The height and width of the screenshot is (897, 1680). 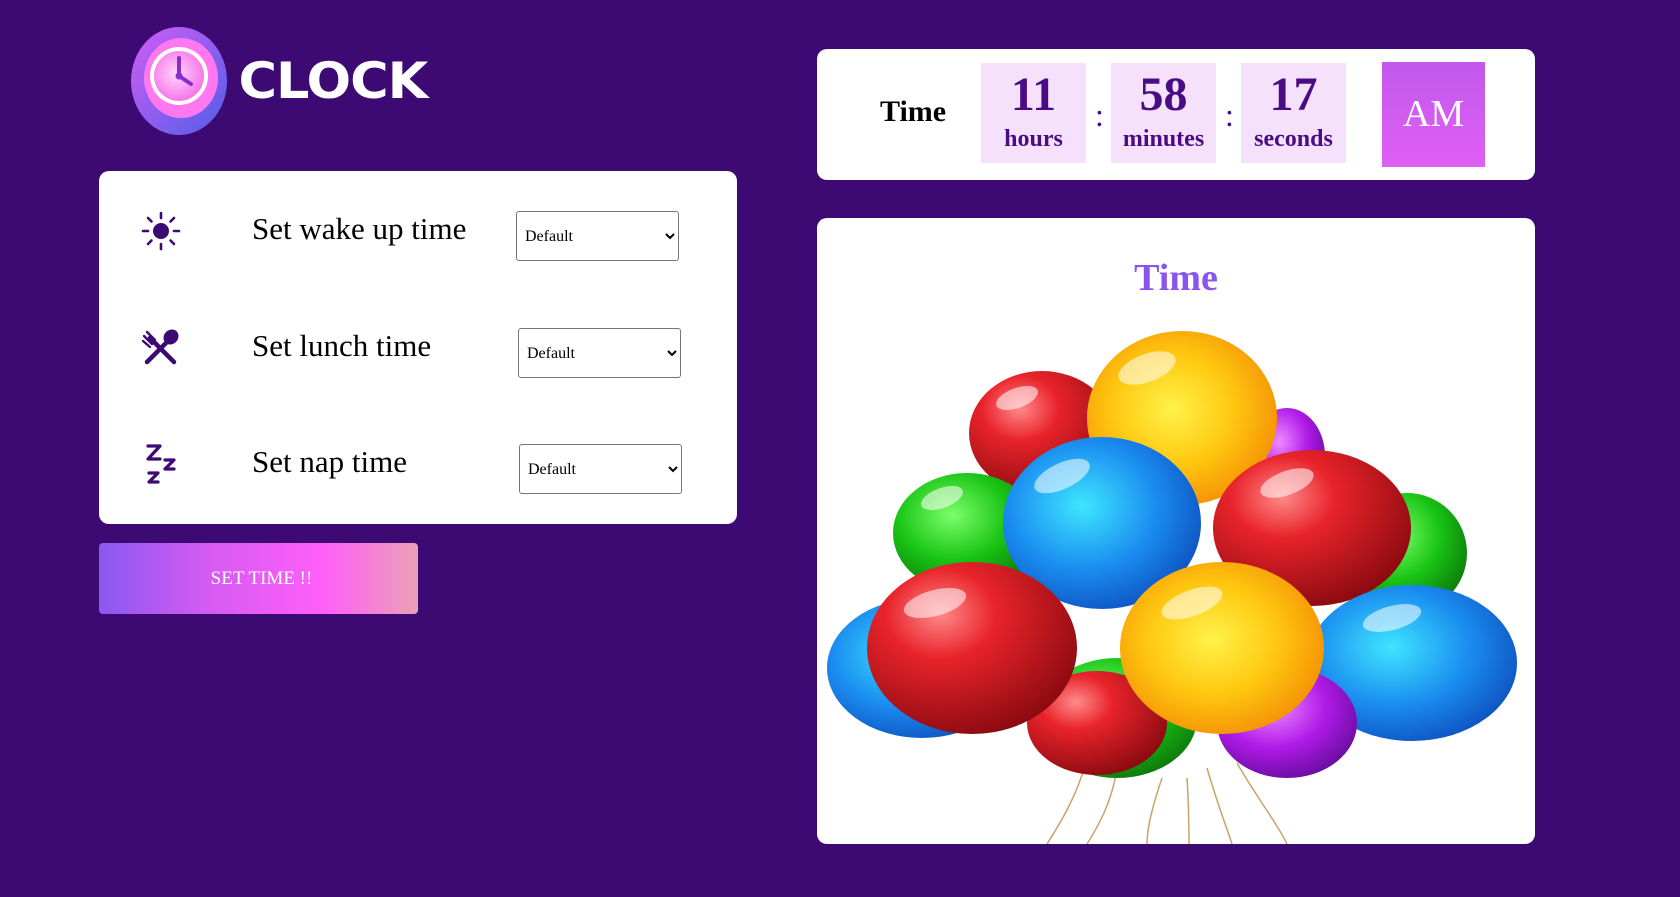 What do you see at coordinates (1033, 139) in the screenshot?
I see `hours-caption: hours` at bounding box center [1033, 139].